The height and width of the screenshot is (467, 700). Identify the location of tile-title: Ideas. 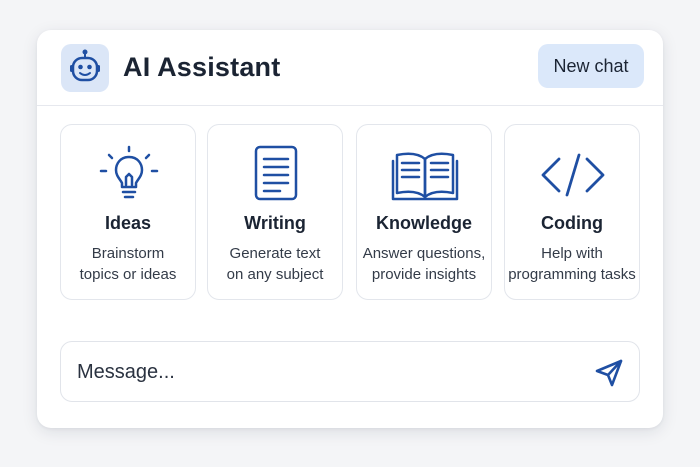
(128, 223).